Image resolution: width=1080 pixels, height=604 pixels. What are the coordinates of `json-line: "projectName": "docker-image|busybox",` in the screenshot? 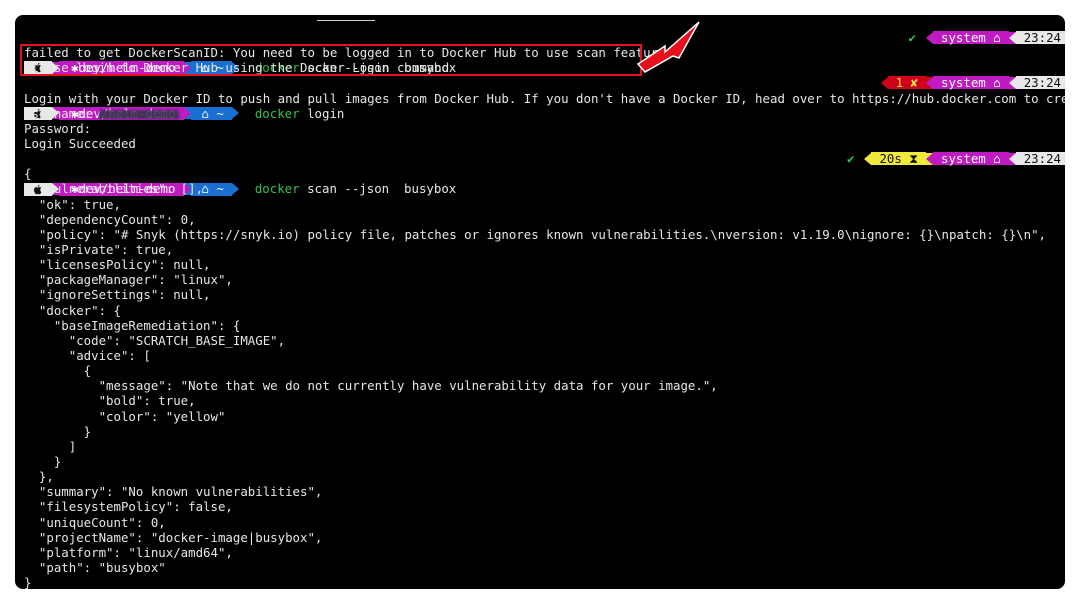 It's located at (173, 537).